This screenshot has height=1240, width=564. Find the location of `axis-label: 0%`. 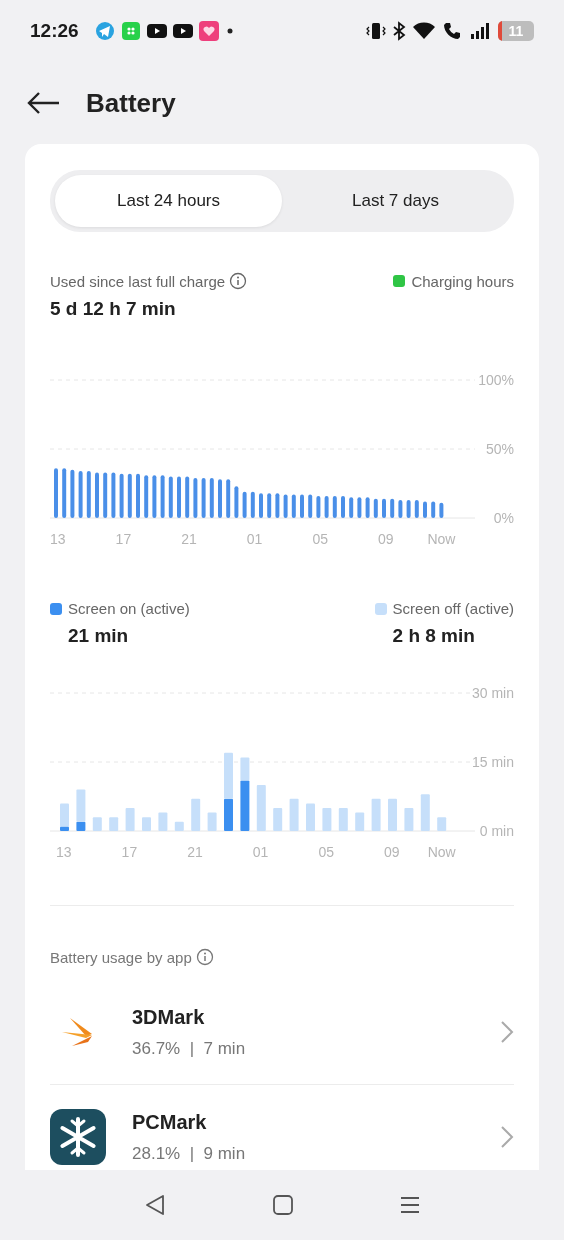

axis-label: 0% is located at coordinates (503, 518).